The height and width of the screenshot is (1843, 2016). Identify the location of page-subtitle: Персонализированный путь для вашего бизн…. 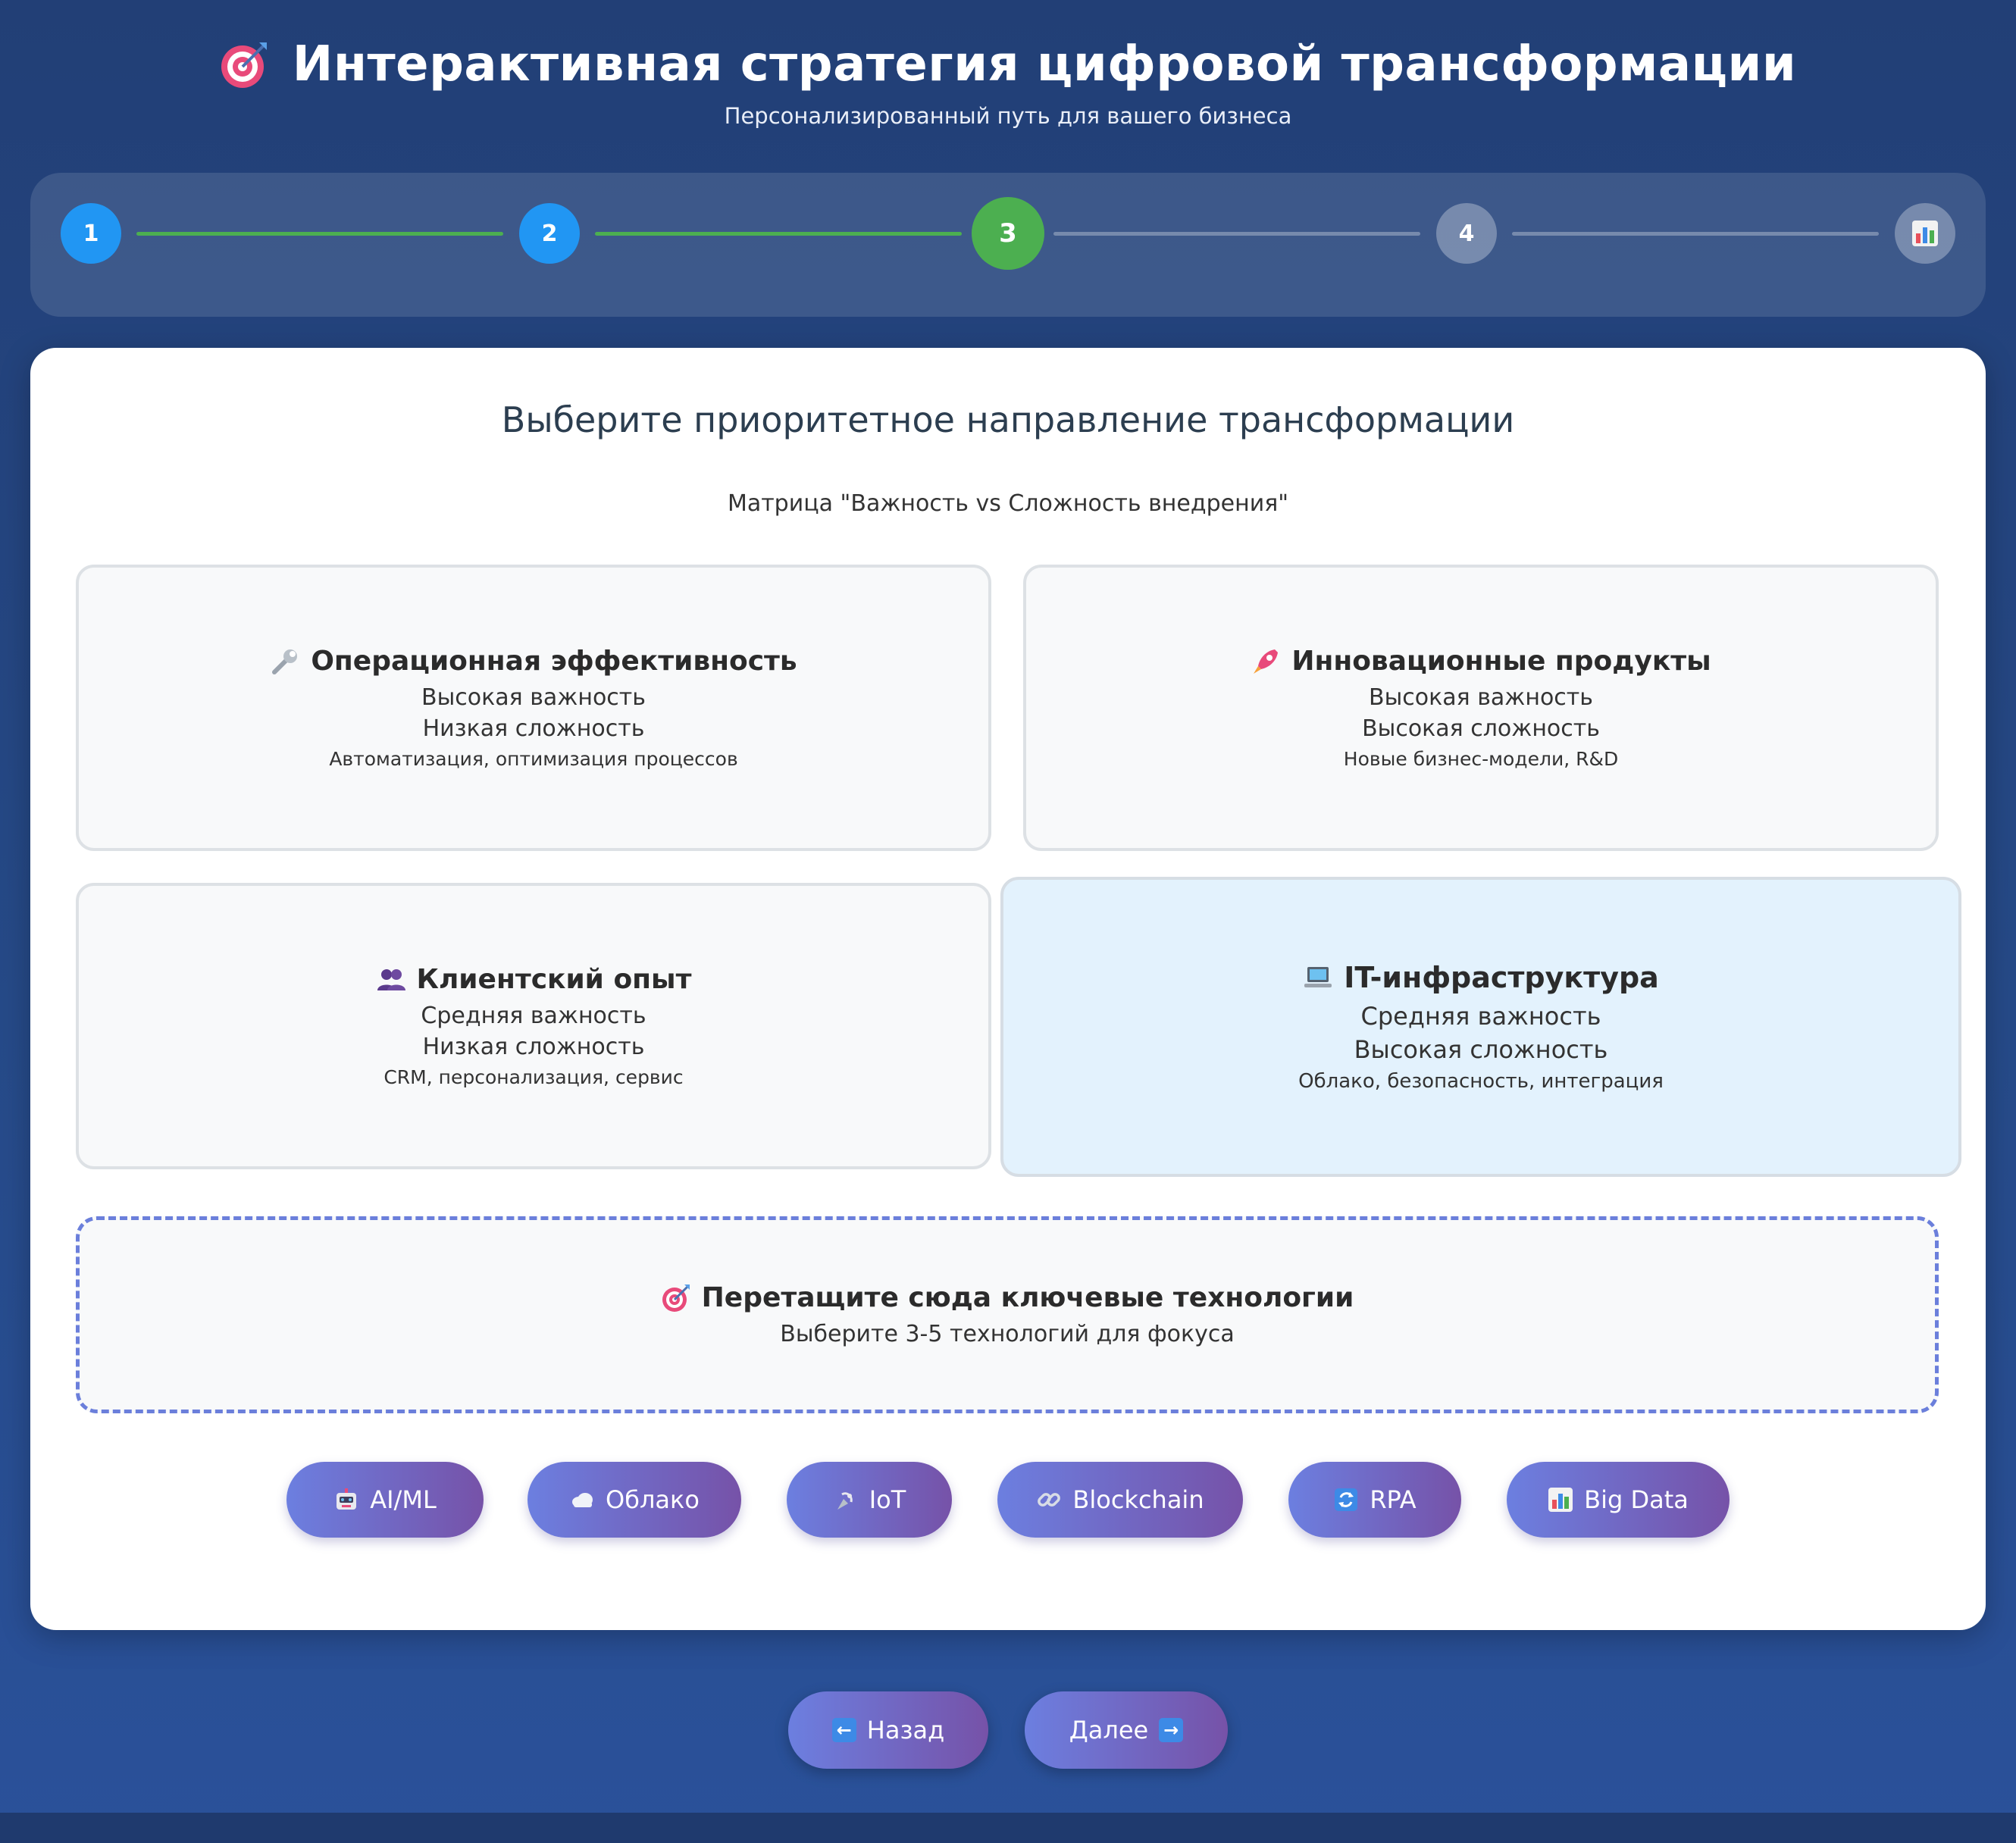
(1008, 116).